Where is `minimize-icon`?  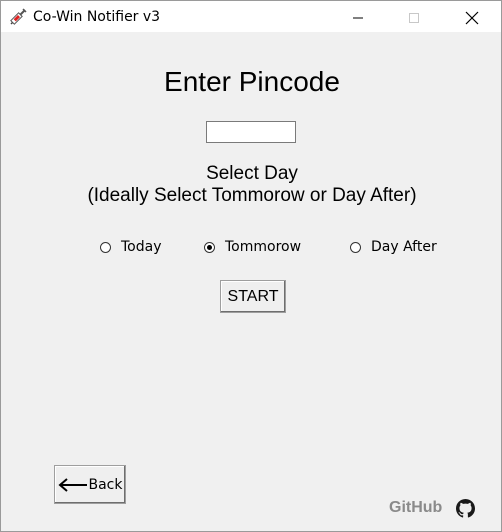
minimize-icon is located at coordinates (358, 18).